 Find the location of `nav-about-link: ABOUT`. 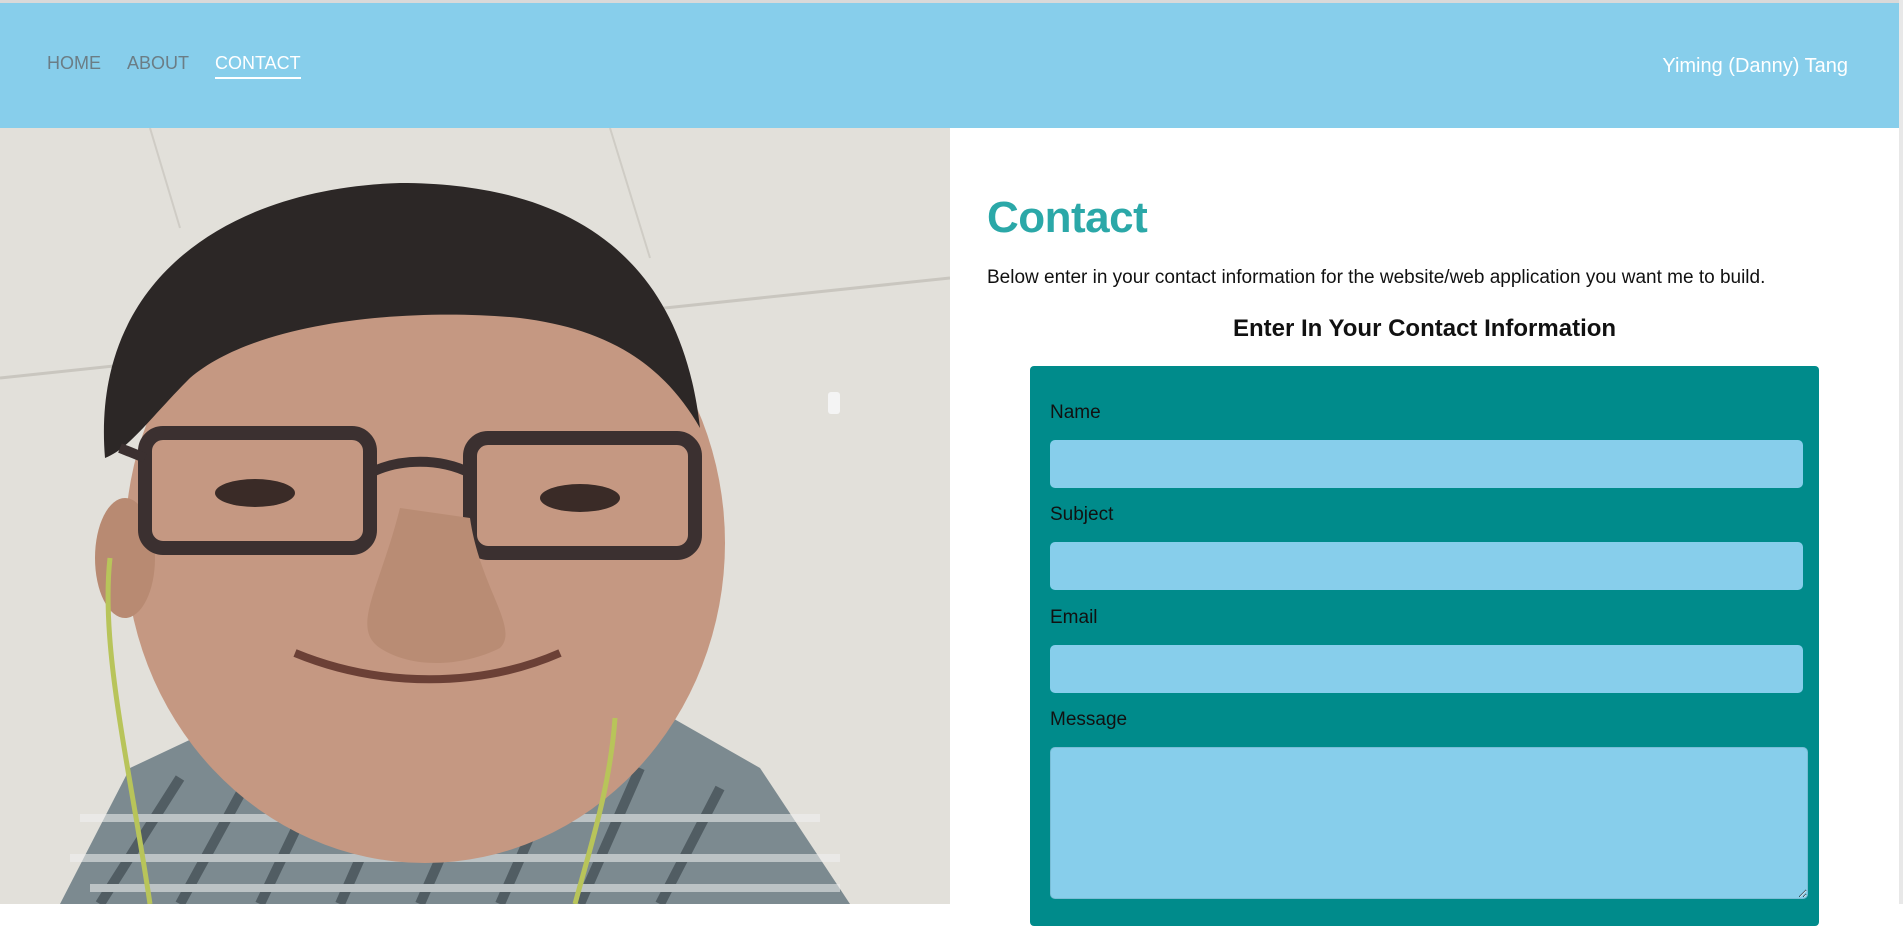

nav-about-link: ABOUT is located at coordinates (158, 66).